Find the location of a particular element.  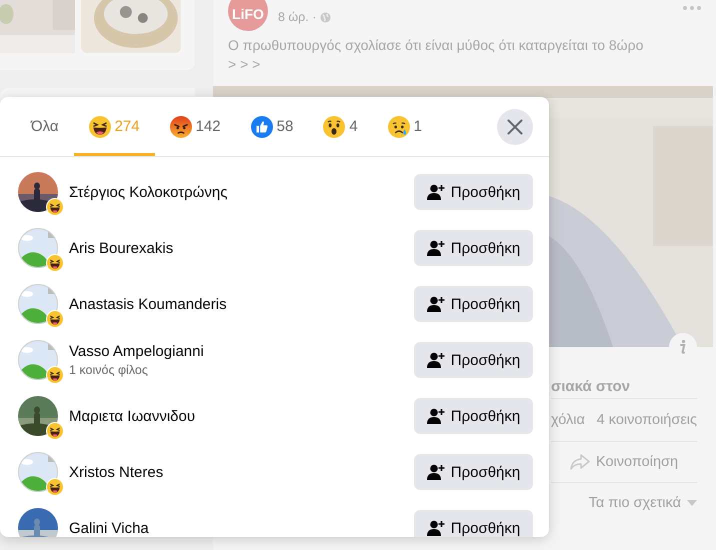

person-name: Anastasis Koumanderis is located at coordinates (148, 304).